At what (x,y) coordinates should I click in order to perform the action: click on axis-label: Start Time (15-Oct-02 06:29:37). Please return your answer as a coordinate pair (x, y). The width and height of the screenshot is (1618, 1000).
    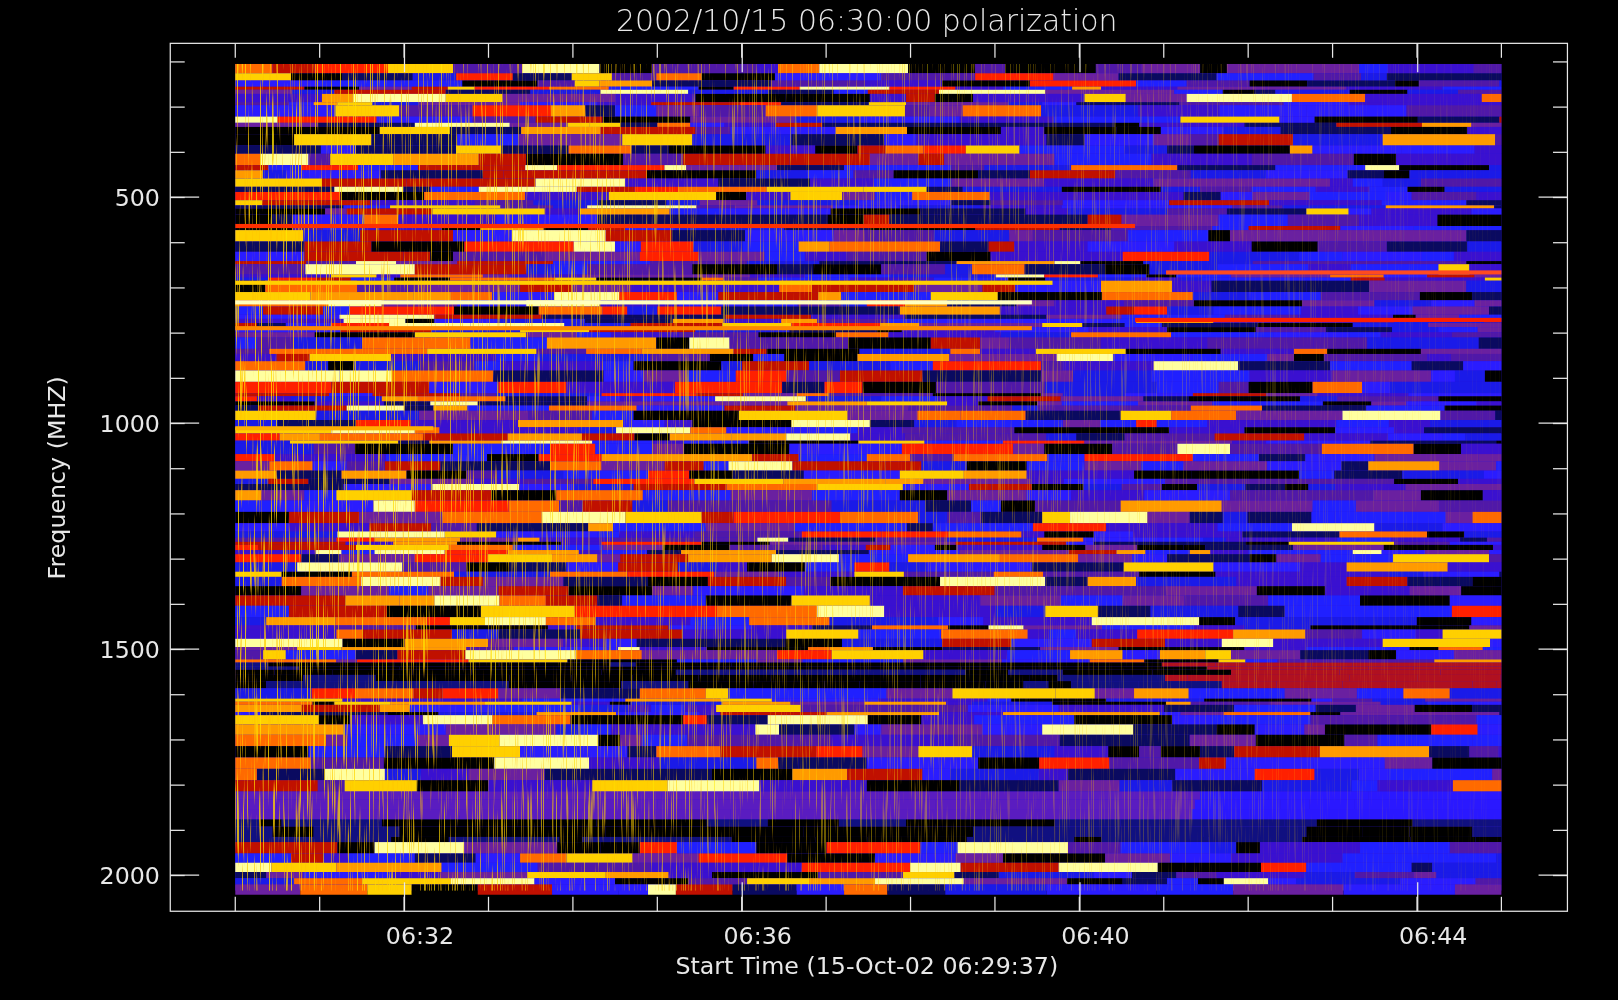
    Looking at the image, I should click on (867, 966).